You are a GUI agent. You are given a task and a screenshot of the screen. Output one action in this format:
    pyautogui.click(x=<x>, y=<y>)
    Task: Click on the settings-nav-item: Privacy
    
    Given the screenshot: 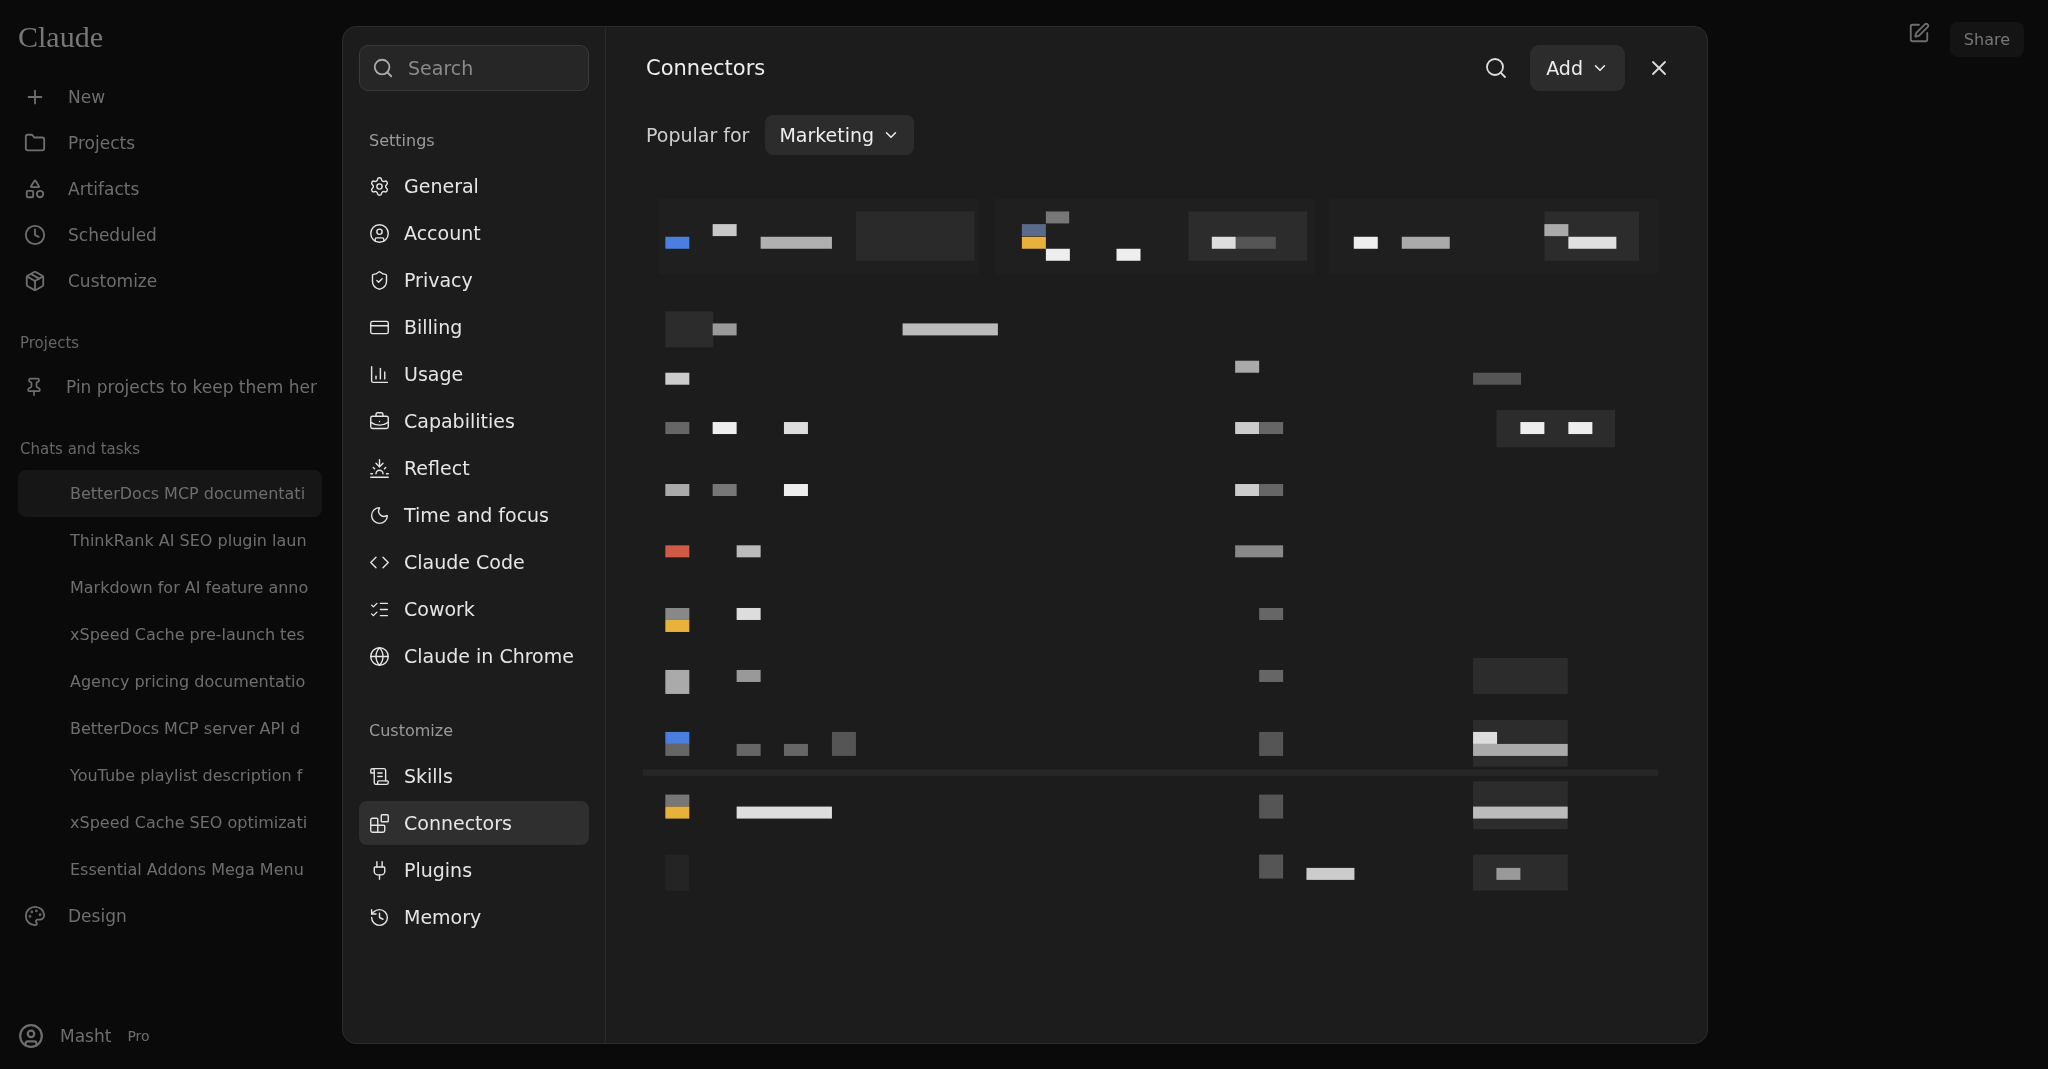 What is the action you would take?
    pyautogui.click(x=474, y=280)
    